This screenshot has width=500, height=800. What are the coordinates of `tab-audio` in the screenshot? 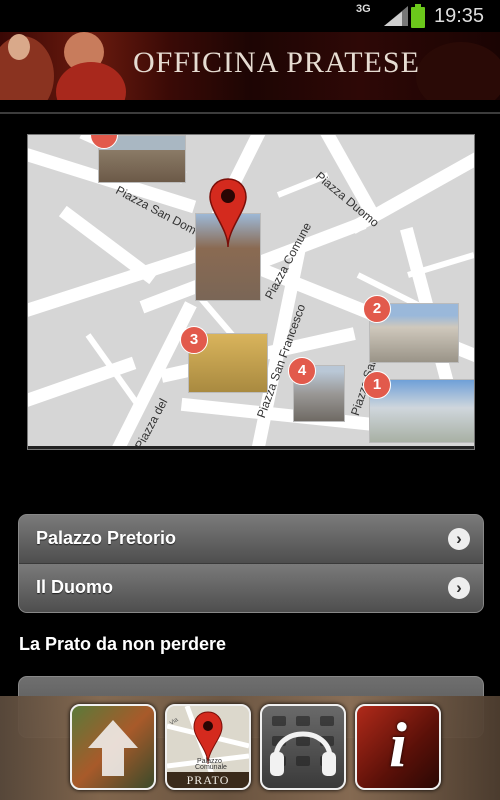 It's located at (303, 747).